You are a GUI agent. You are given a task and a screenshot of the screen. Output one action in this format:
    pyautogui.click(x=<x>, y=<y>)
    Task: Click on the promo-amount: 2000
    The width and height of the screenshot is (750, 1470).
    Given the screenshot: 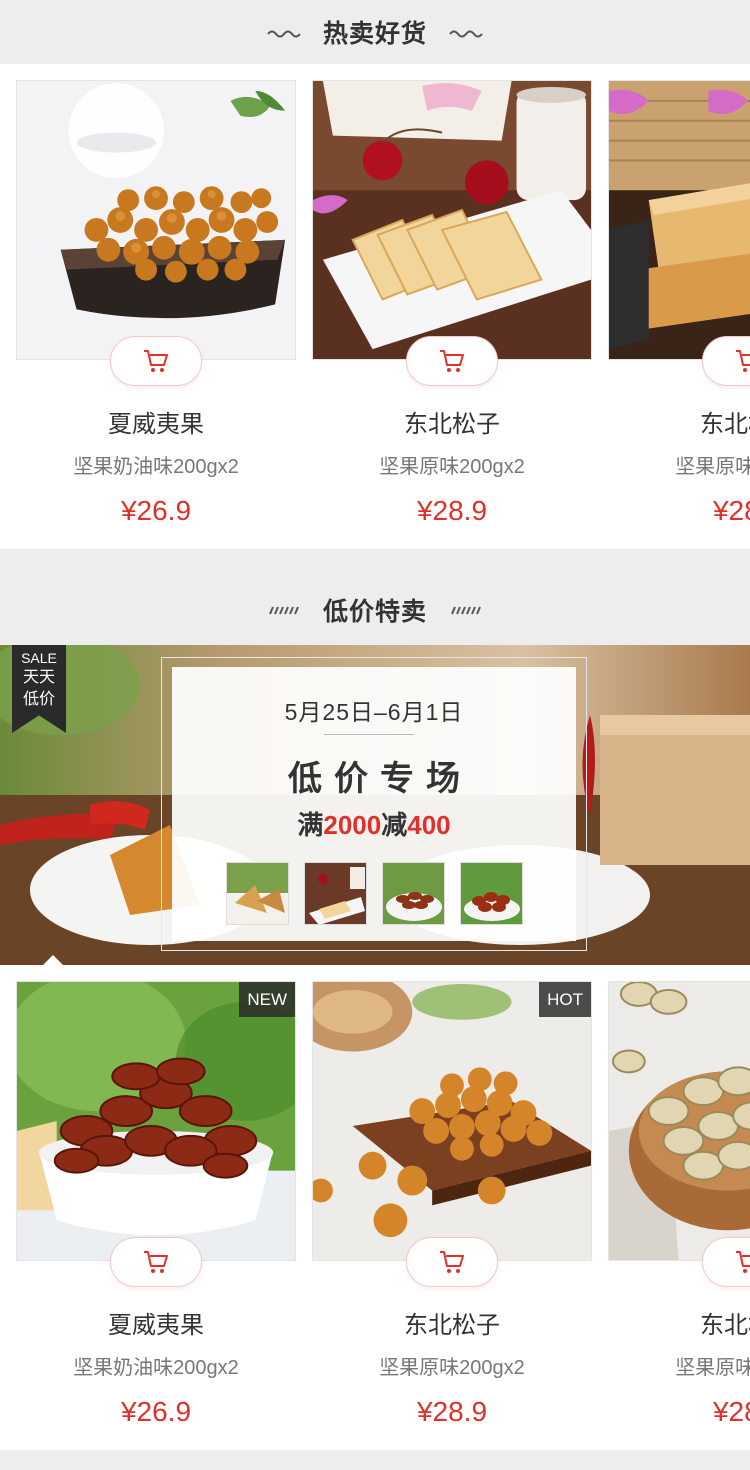 What is the action you would take?
    pyautogui.click(x=352, y=825)
    